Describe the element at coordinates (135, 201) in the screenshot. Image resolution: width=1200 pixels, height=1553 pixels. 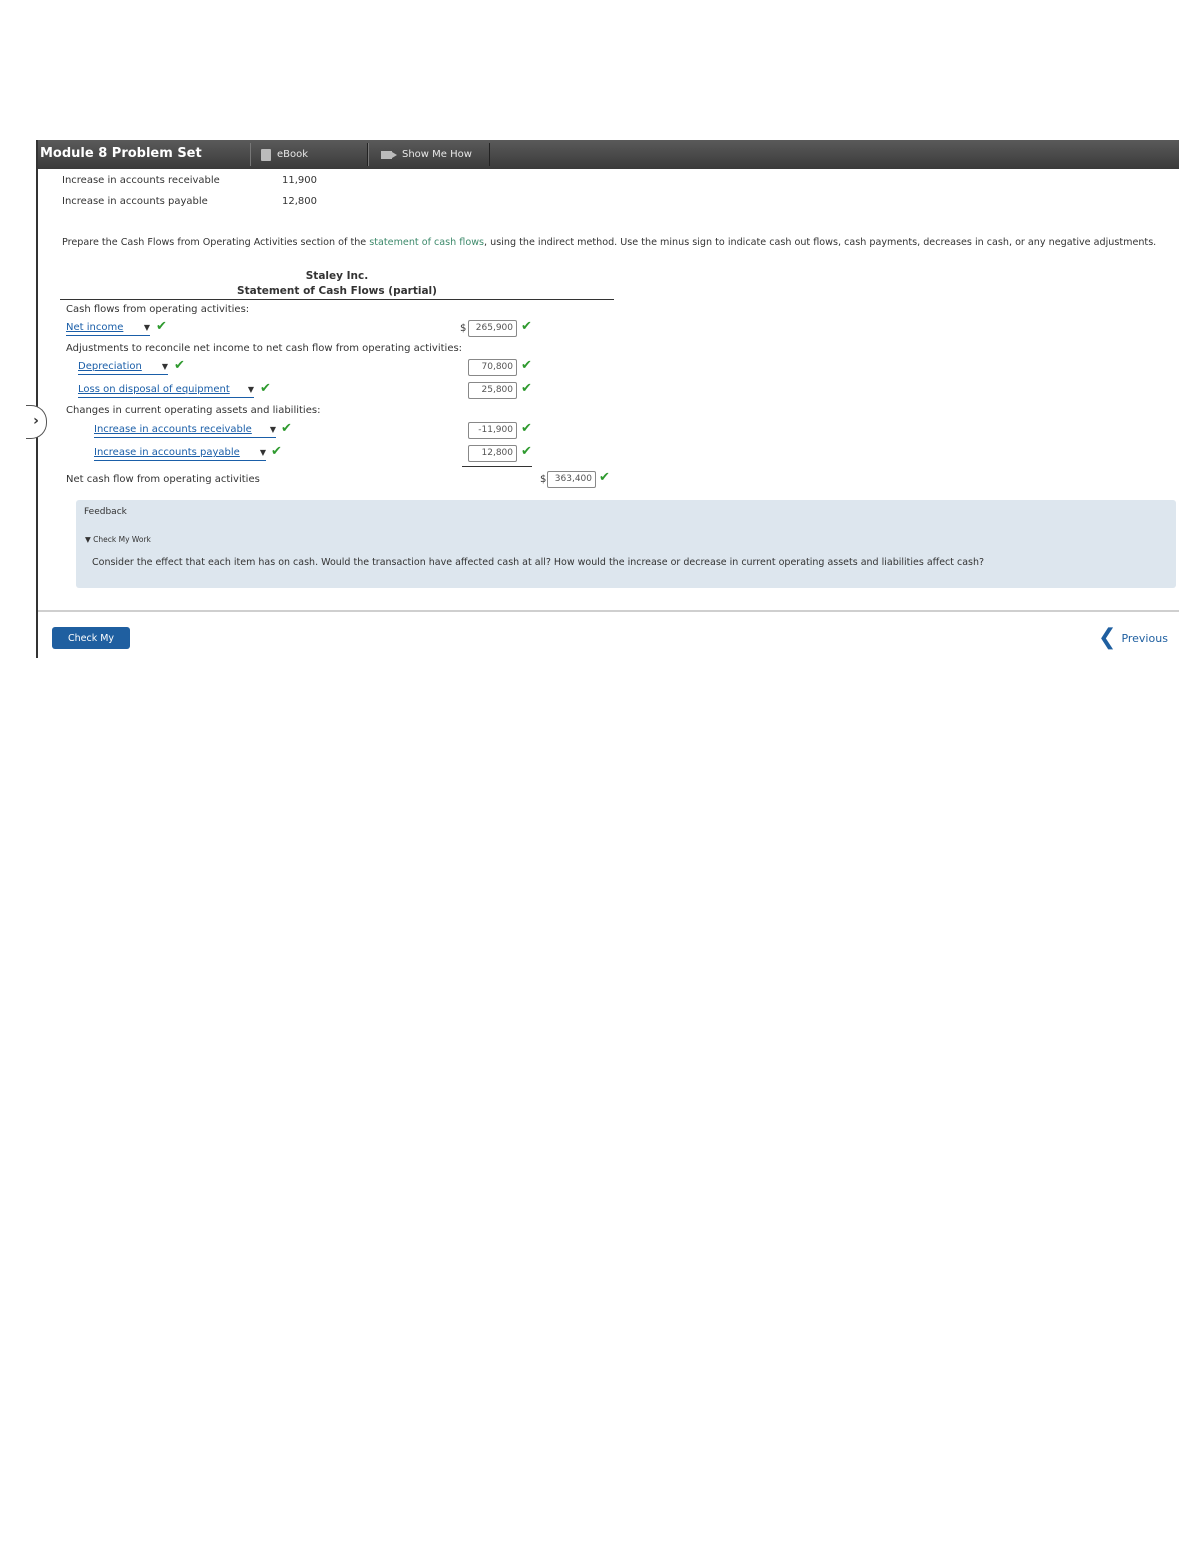
I see `given-label: Increase in accounts payable` at that location.